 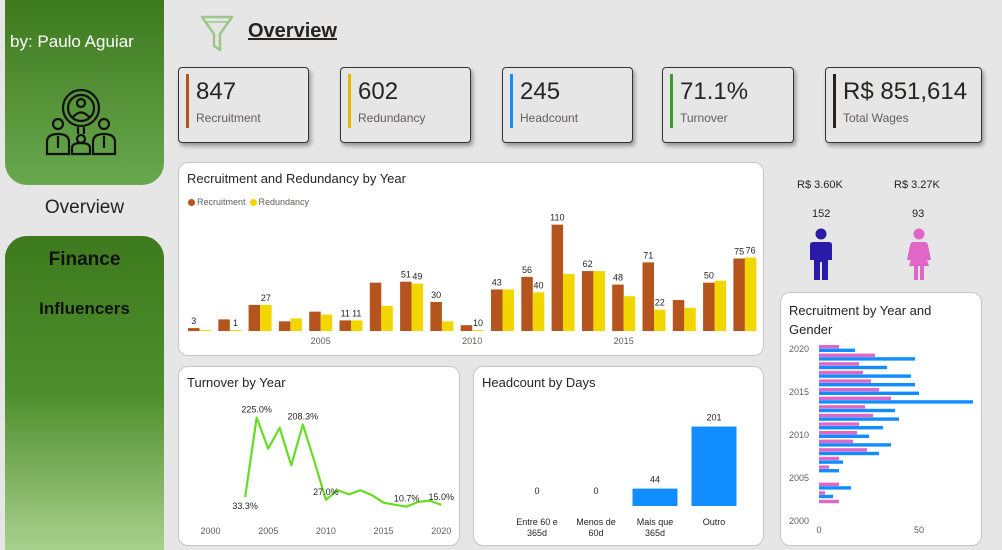 I want to click on bar-redundancy-2001, so click(x=205, y=330).